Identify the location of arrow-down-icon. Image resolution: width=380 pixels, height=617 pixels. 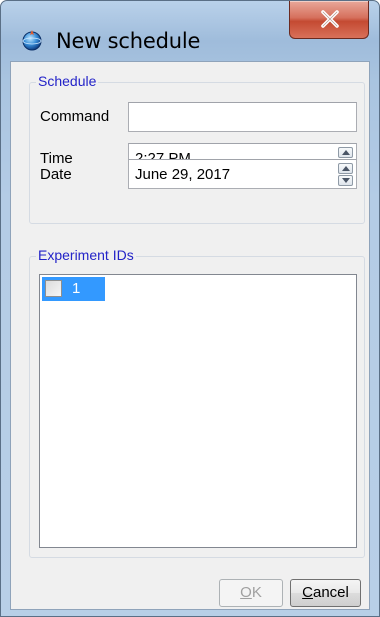
(346, 180).